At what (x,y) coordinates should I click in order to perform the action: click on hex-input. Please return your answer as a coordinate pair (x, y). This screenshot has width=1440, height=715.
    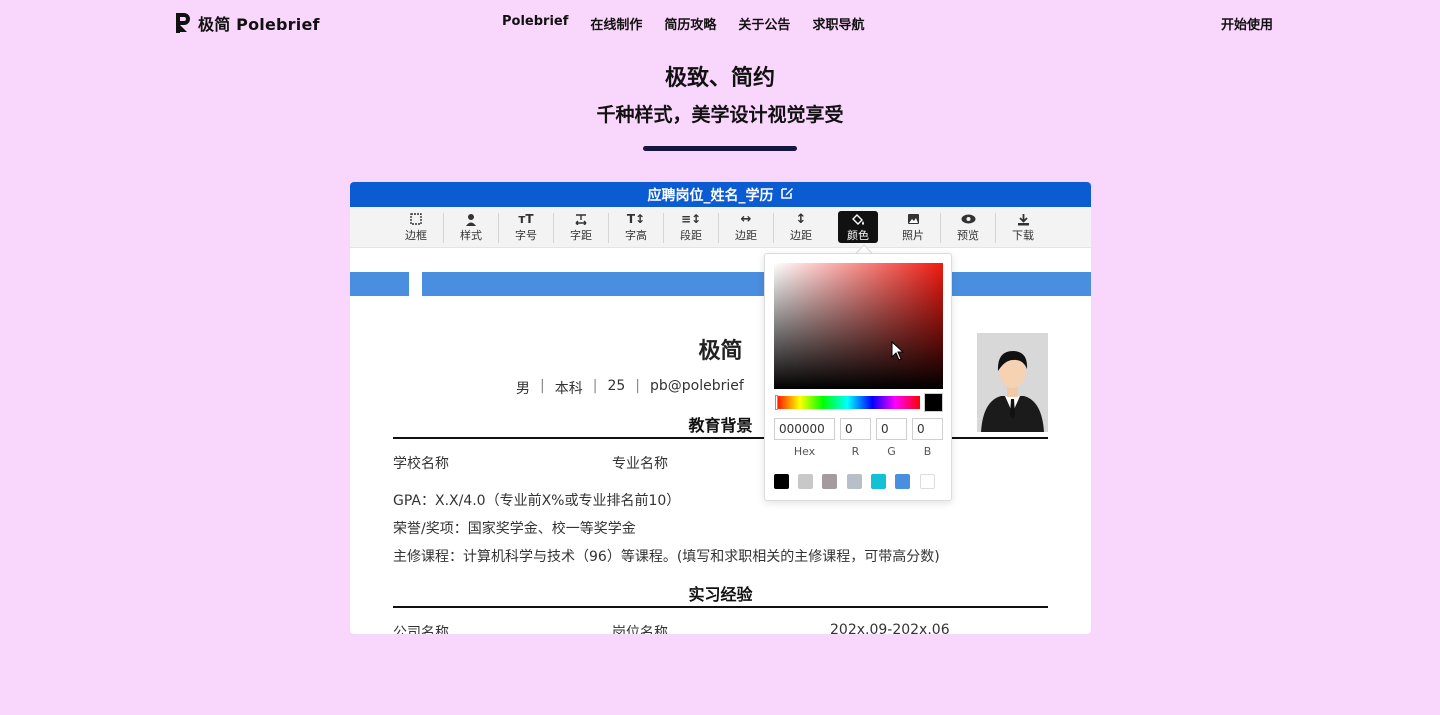
    Looking at the image, I should click on (804, 429).